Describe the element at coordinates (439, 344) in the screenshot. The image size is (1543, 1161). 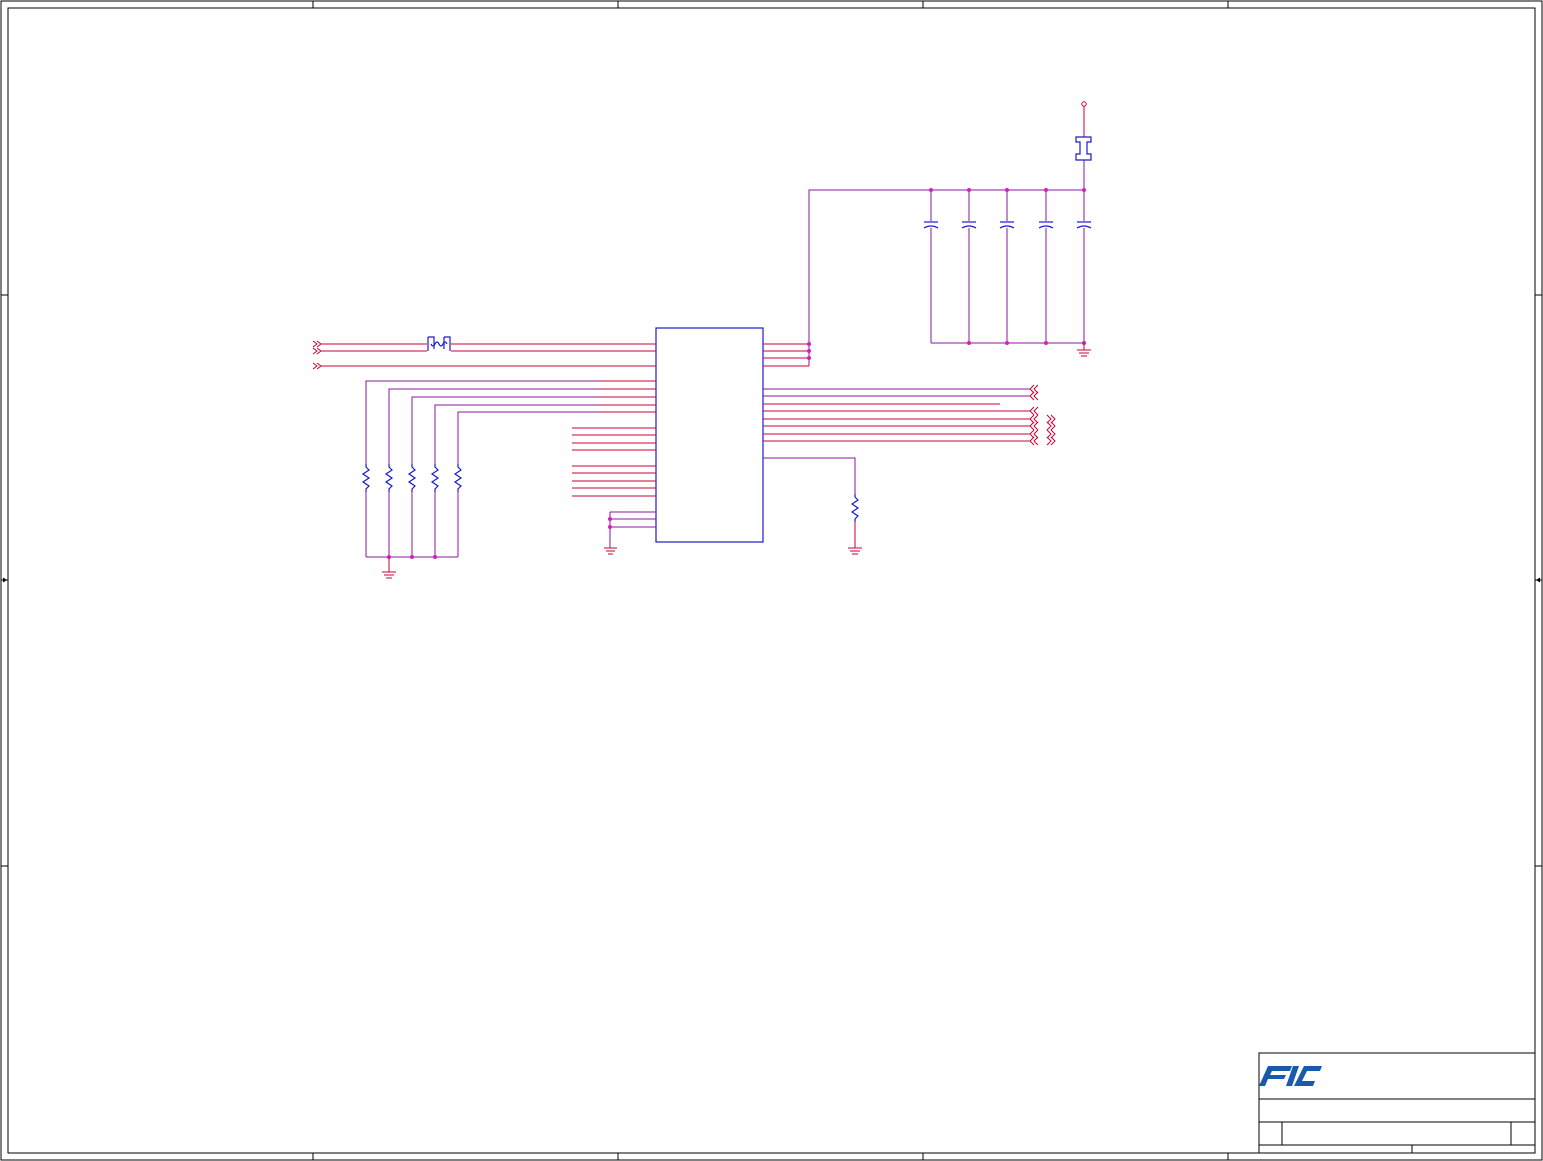
I see `series-inductor` at that location.